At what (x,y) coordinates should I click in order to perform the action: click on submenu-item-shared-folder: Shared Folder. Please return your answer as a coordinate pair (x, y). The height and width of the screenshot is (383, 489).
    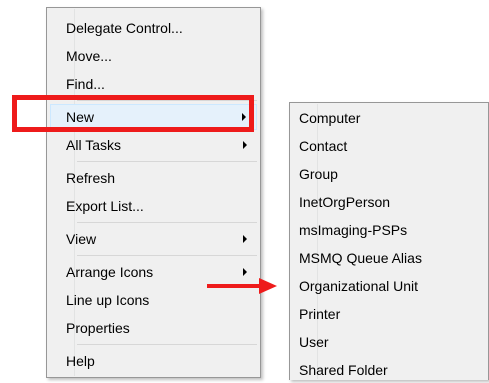
    Looking at the image, I should click on (389, 370).